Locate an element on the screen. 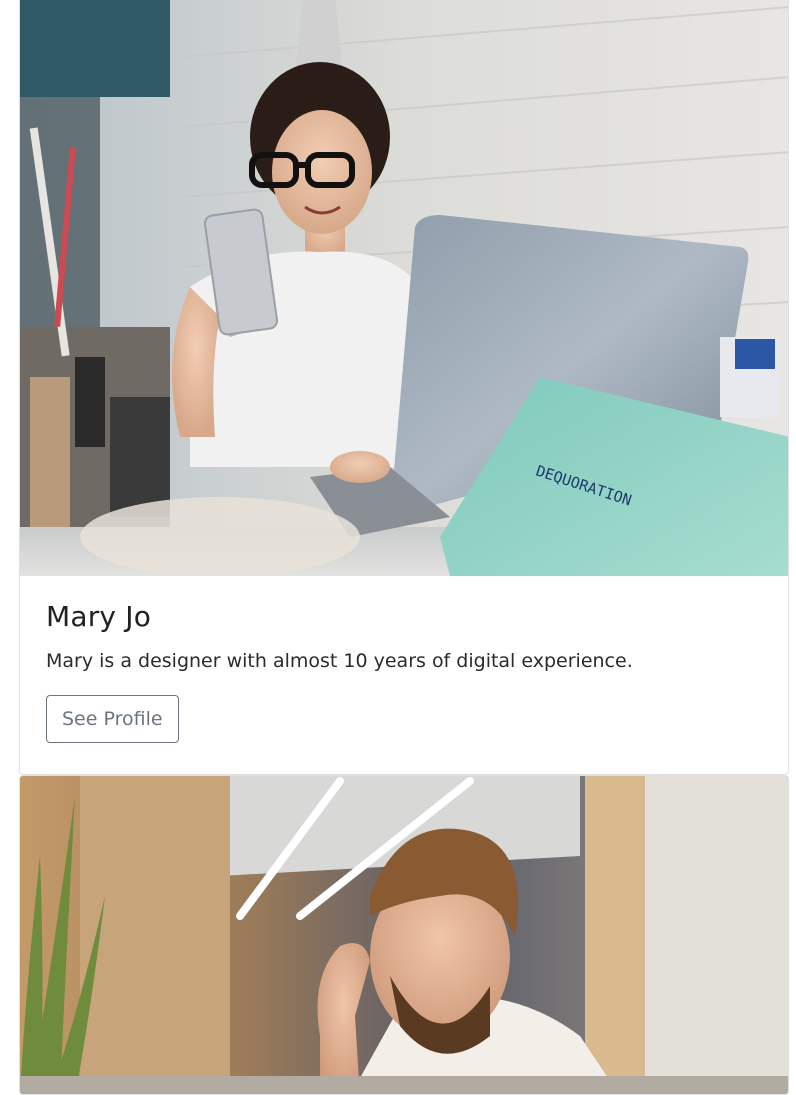  card-title: Mary Jo is located at coordinates (99, 616).